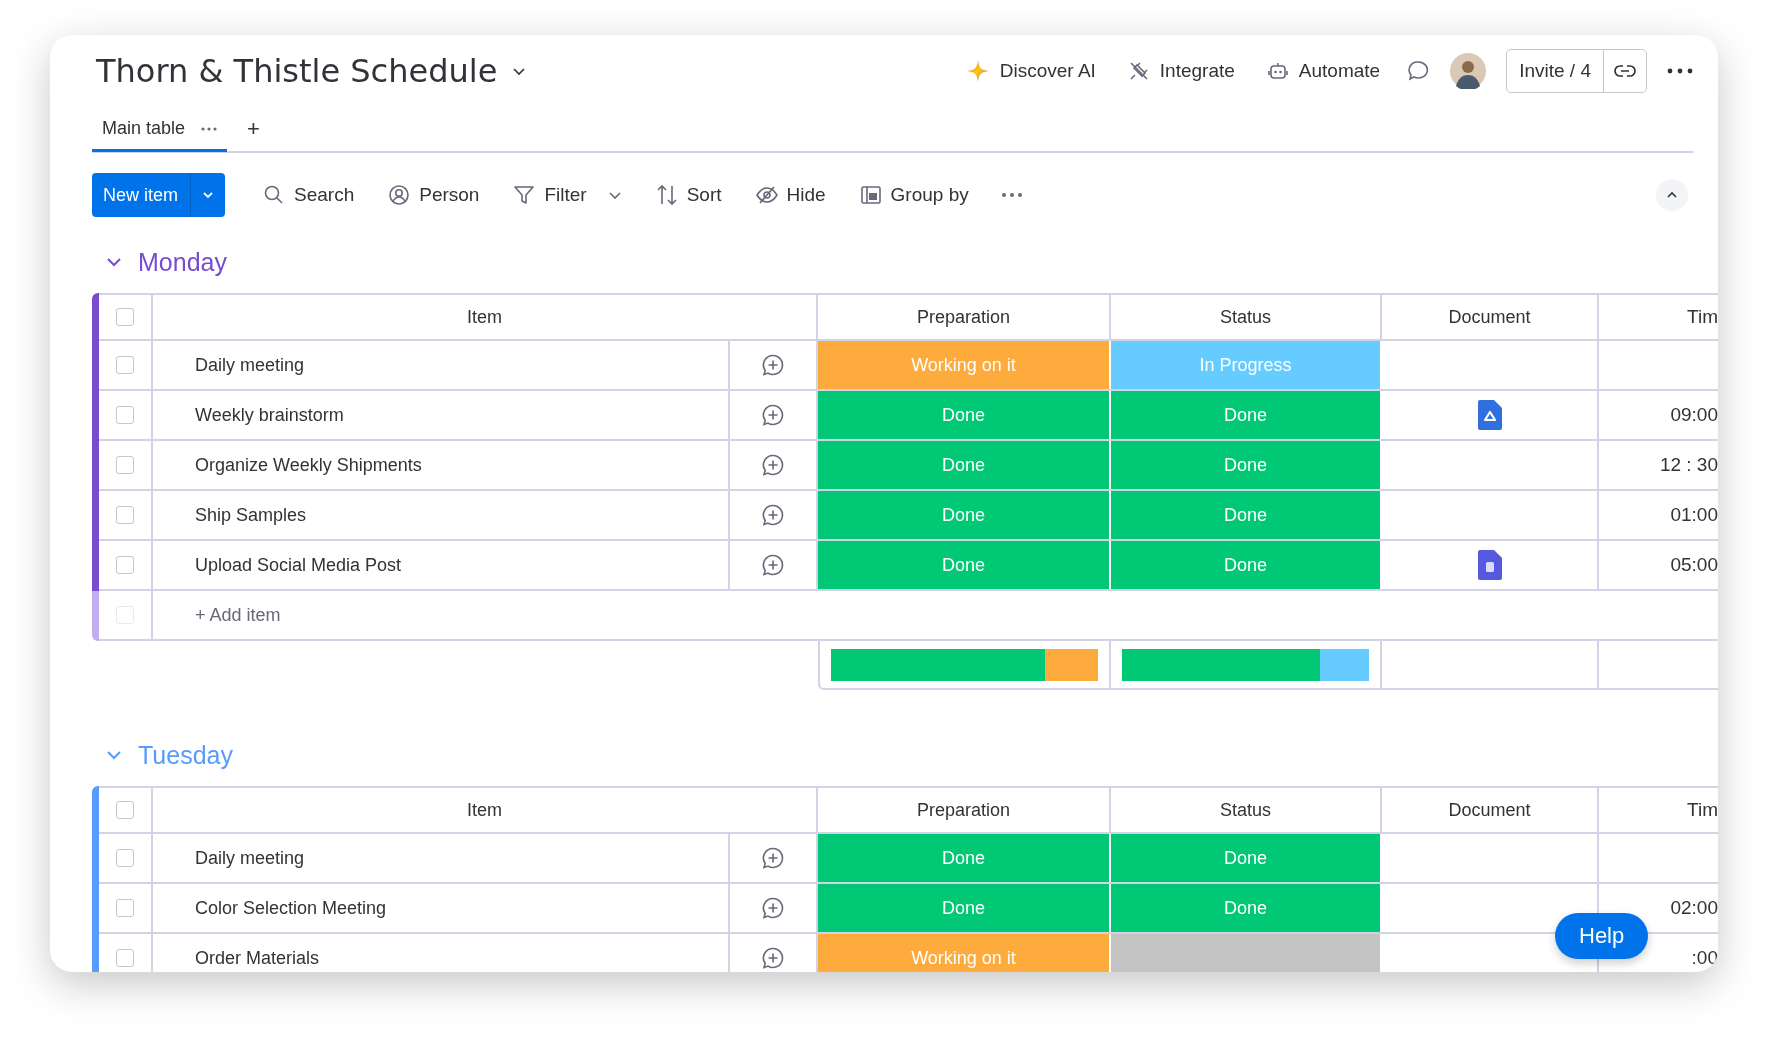 The width and height of the screenshot is (1768, 1040). I want to click on toolbar-button: Group by, so click(914, 195).